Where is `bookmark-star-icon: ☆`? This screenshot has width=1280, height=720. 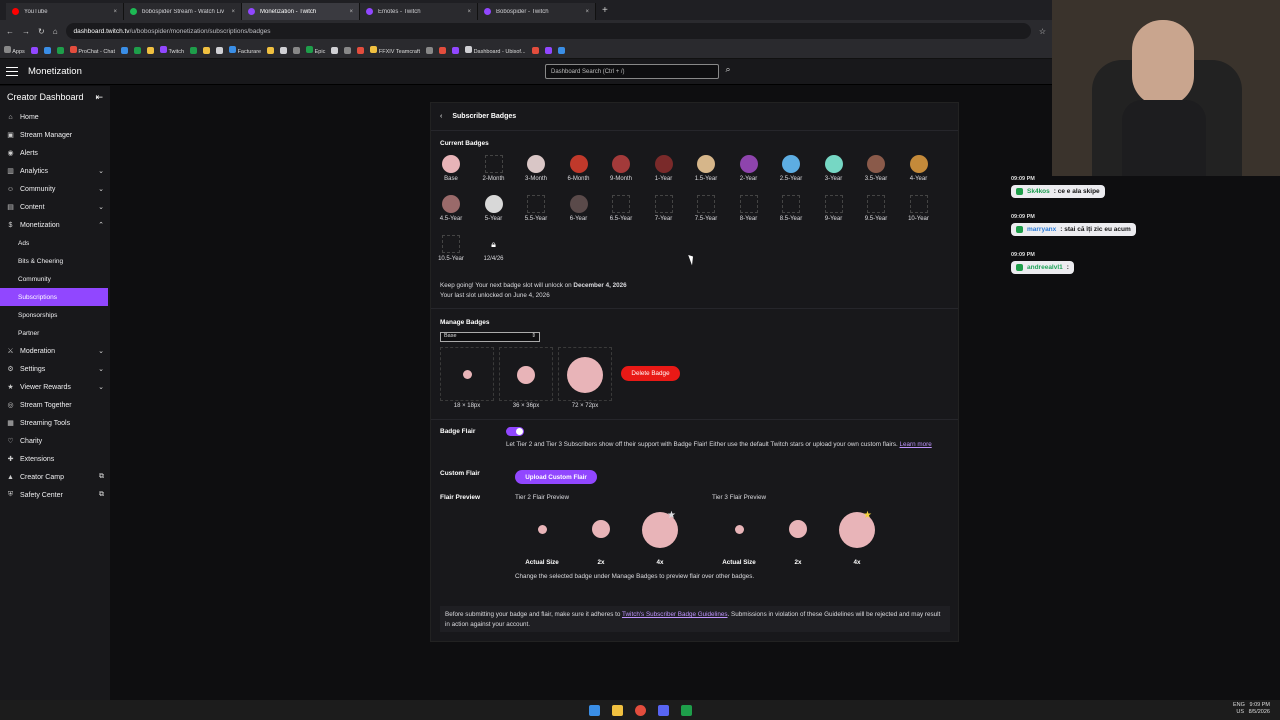 bookmark-star-icon: ☆ is located at coordinates (1042, 31).